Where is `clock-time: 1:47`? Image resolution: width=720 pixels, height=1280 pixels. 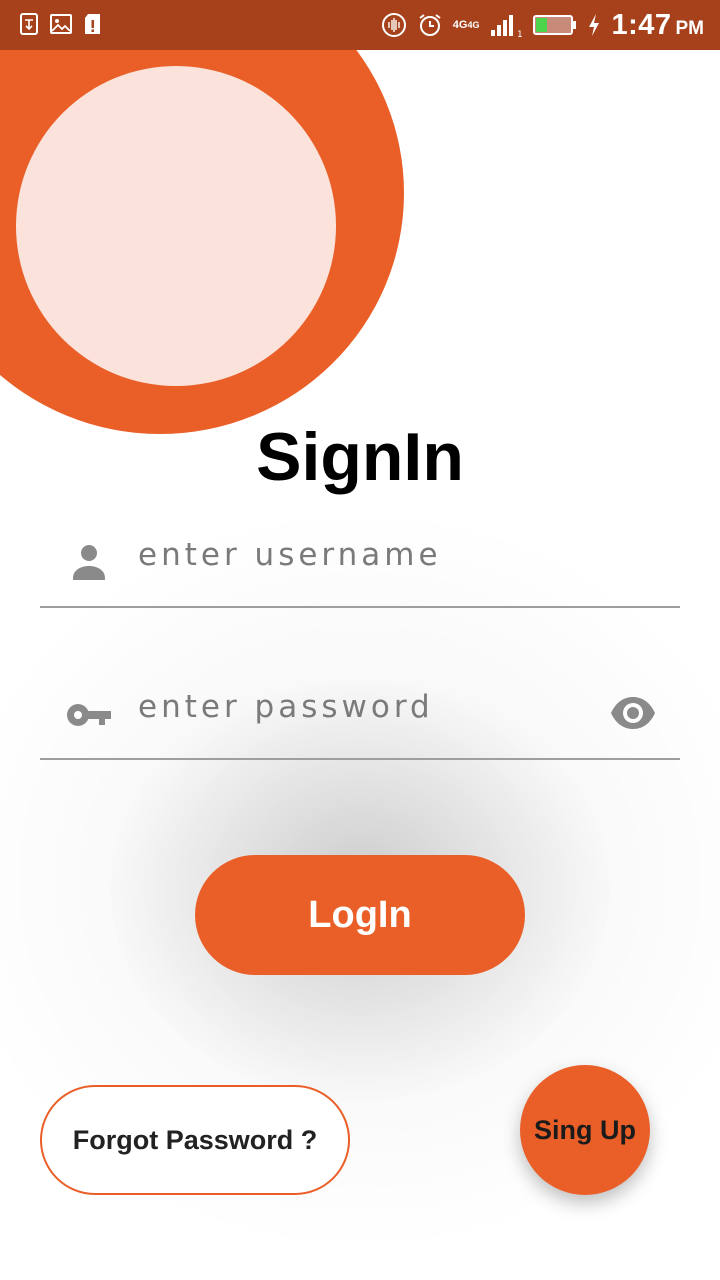
clock-time: 1:47 is located at coordinates (641, 24).